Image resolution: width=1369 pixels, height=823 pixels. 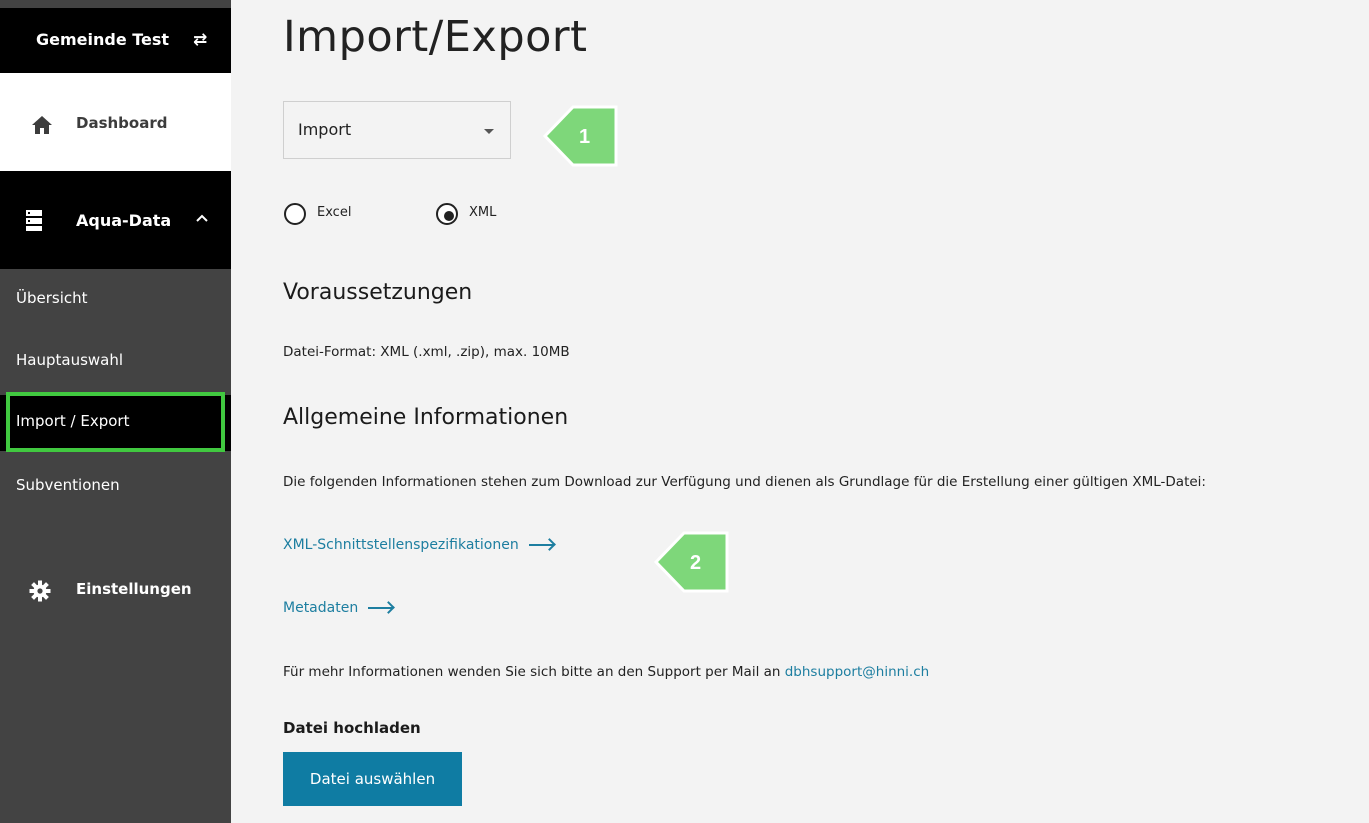 I want to click on support-email-link: dbhsupport@hinni.ch, so click(x=857, y=672).